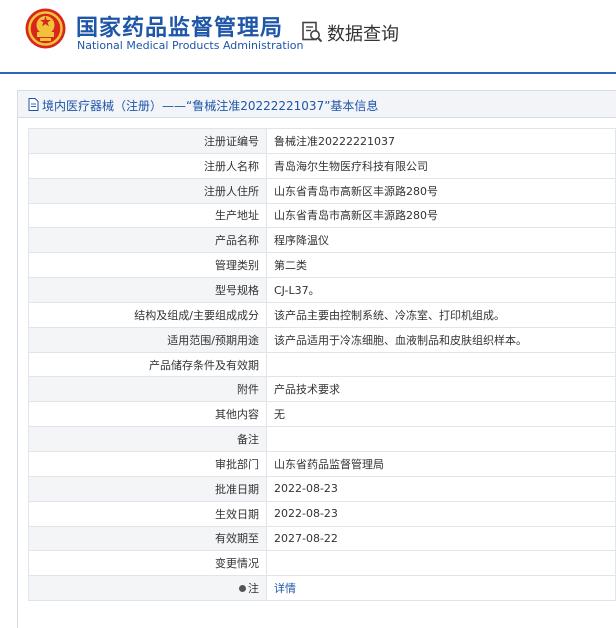 The height and width of the screenshot is (628, 616). I want to click on field-value: 无, so click(441, 414).